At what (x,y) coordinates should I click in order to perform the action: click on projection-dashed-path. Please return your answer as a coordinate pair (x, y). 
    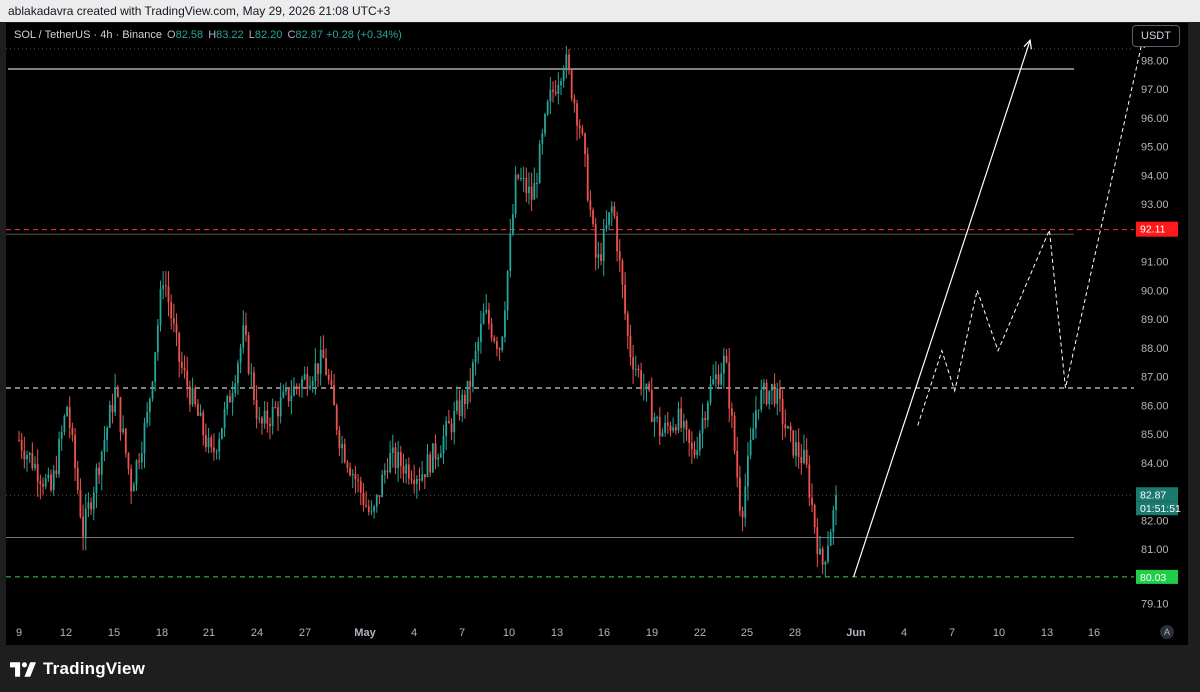
    Looking at the image, I should click on (1030, 233).